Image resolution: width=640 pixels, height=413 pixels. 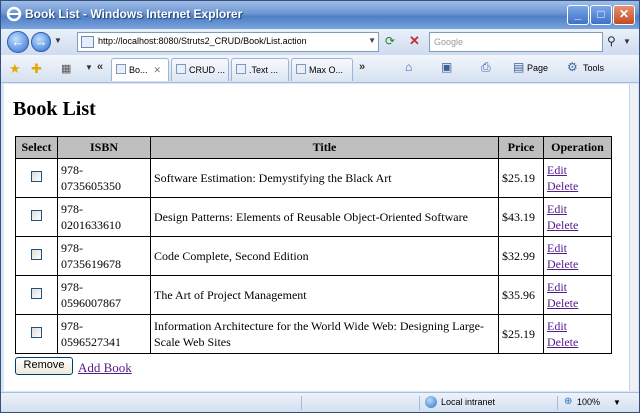 What do you see at coordinates (446, 67) in the screenshot?
I see `feeds-icon: ▣` at bounding box center [446, 67].